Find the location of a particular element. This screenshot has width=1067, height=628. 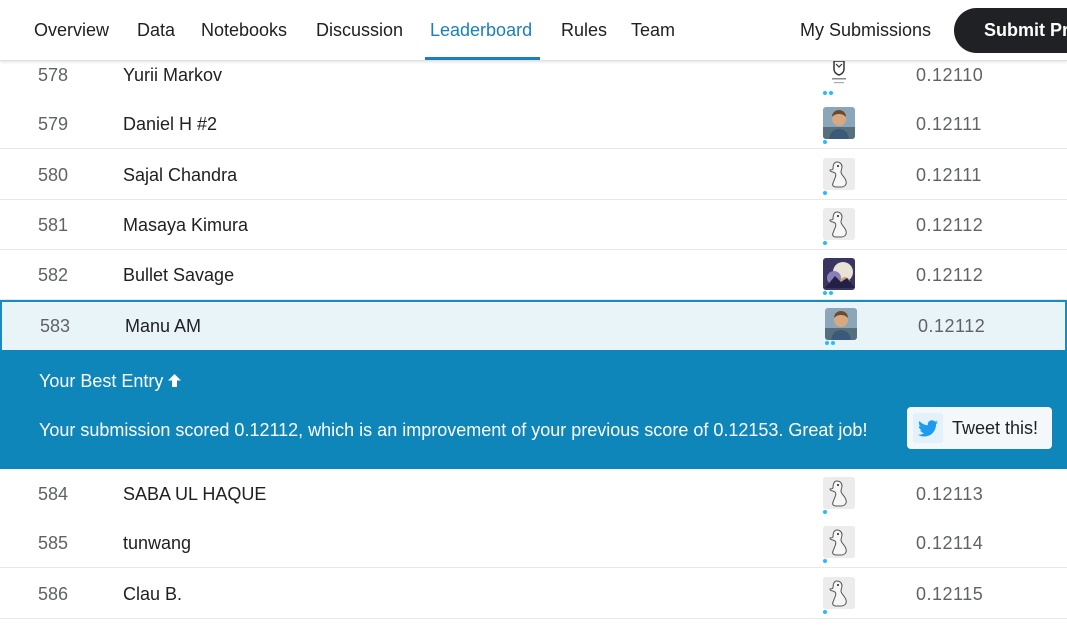

tweet-button-label: Tweet this! is located at coordinates (995, 428).